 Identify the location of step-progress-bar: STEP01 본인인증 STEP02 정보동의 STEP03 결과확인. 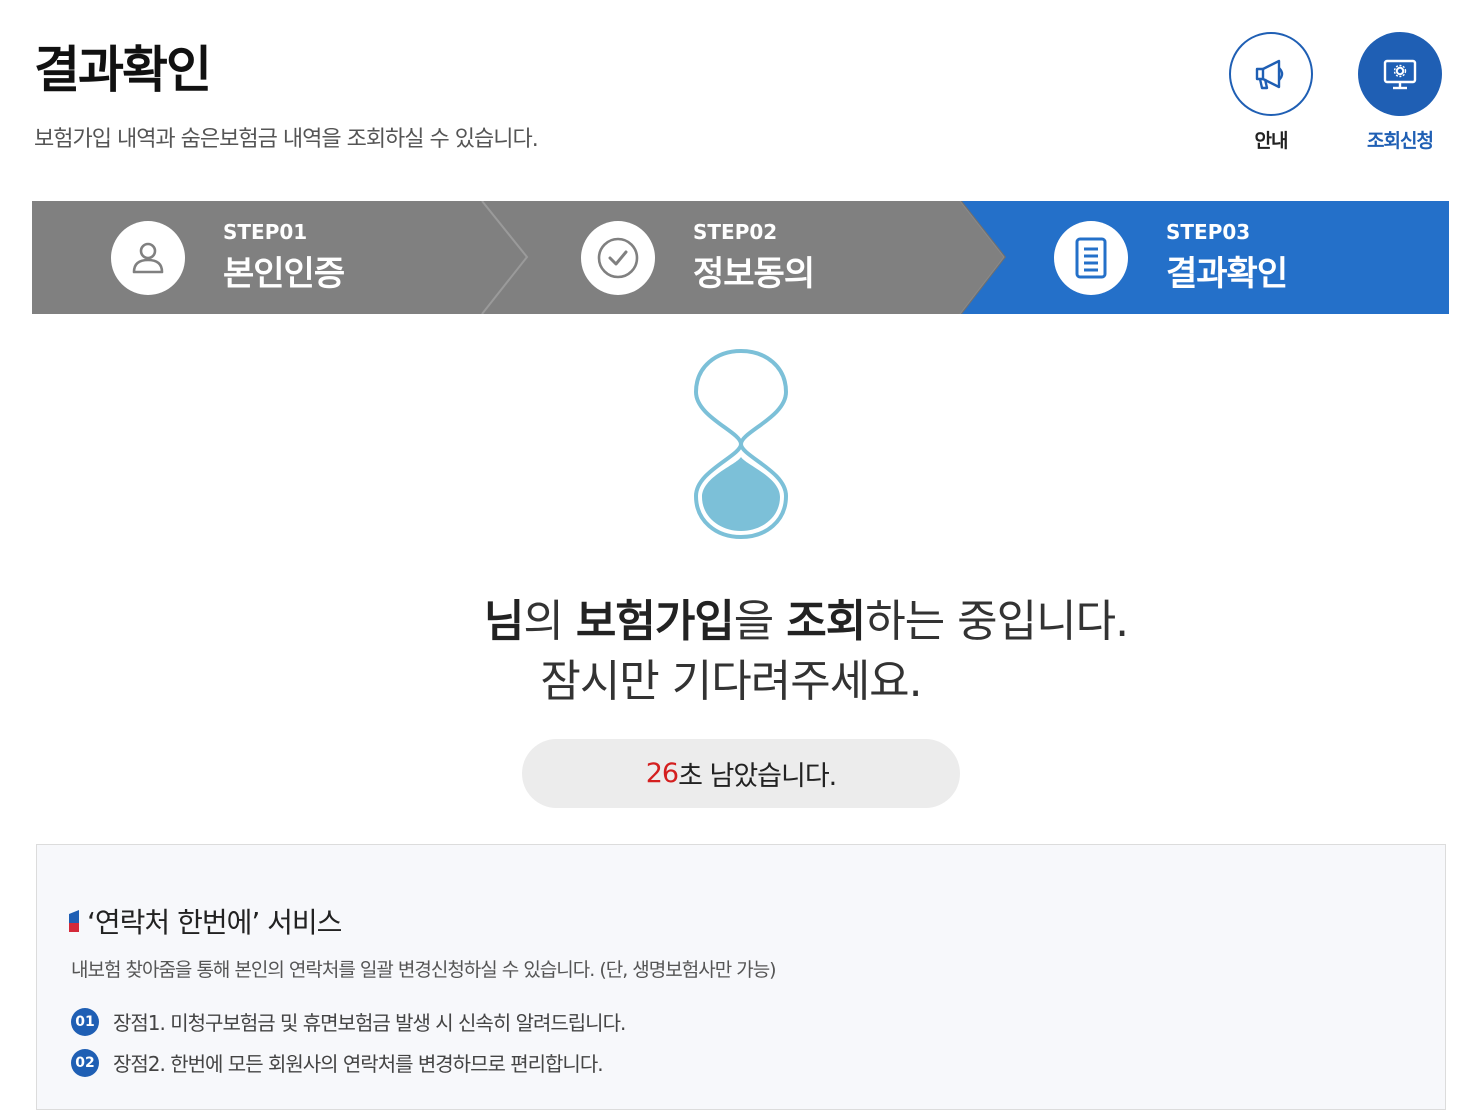
(740, 257).